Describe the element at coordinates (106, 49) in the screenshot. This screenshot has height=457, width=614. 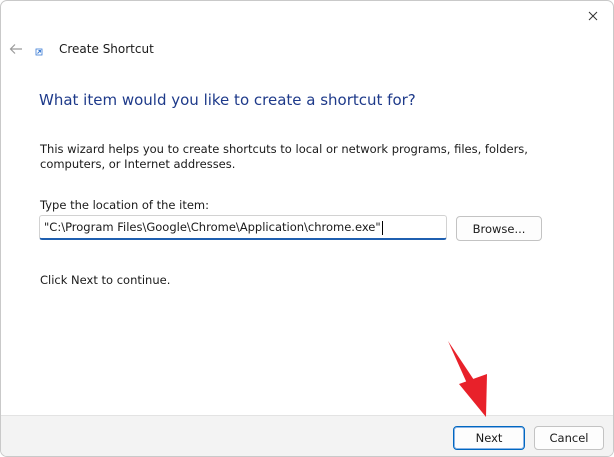
I see `window-title: Create Shortcut` at that location.